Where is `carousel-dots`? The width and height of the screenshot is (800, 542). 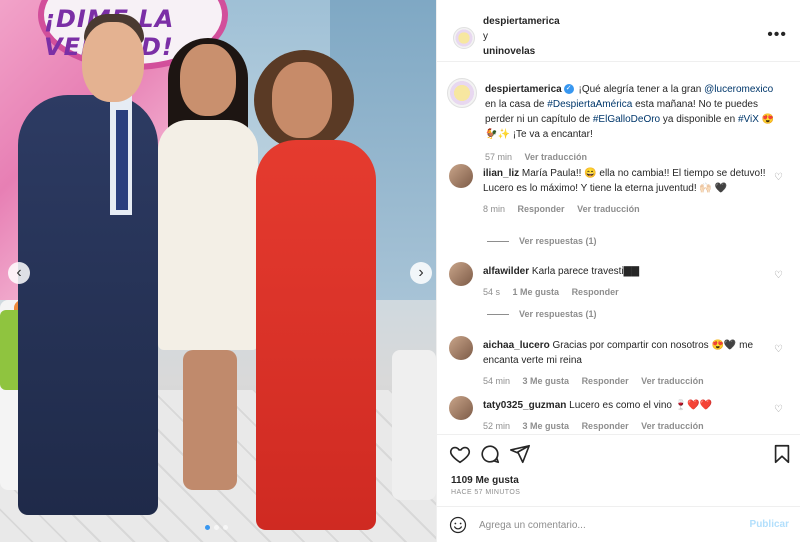
carousel-dots is located at coordinates (216, 527).